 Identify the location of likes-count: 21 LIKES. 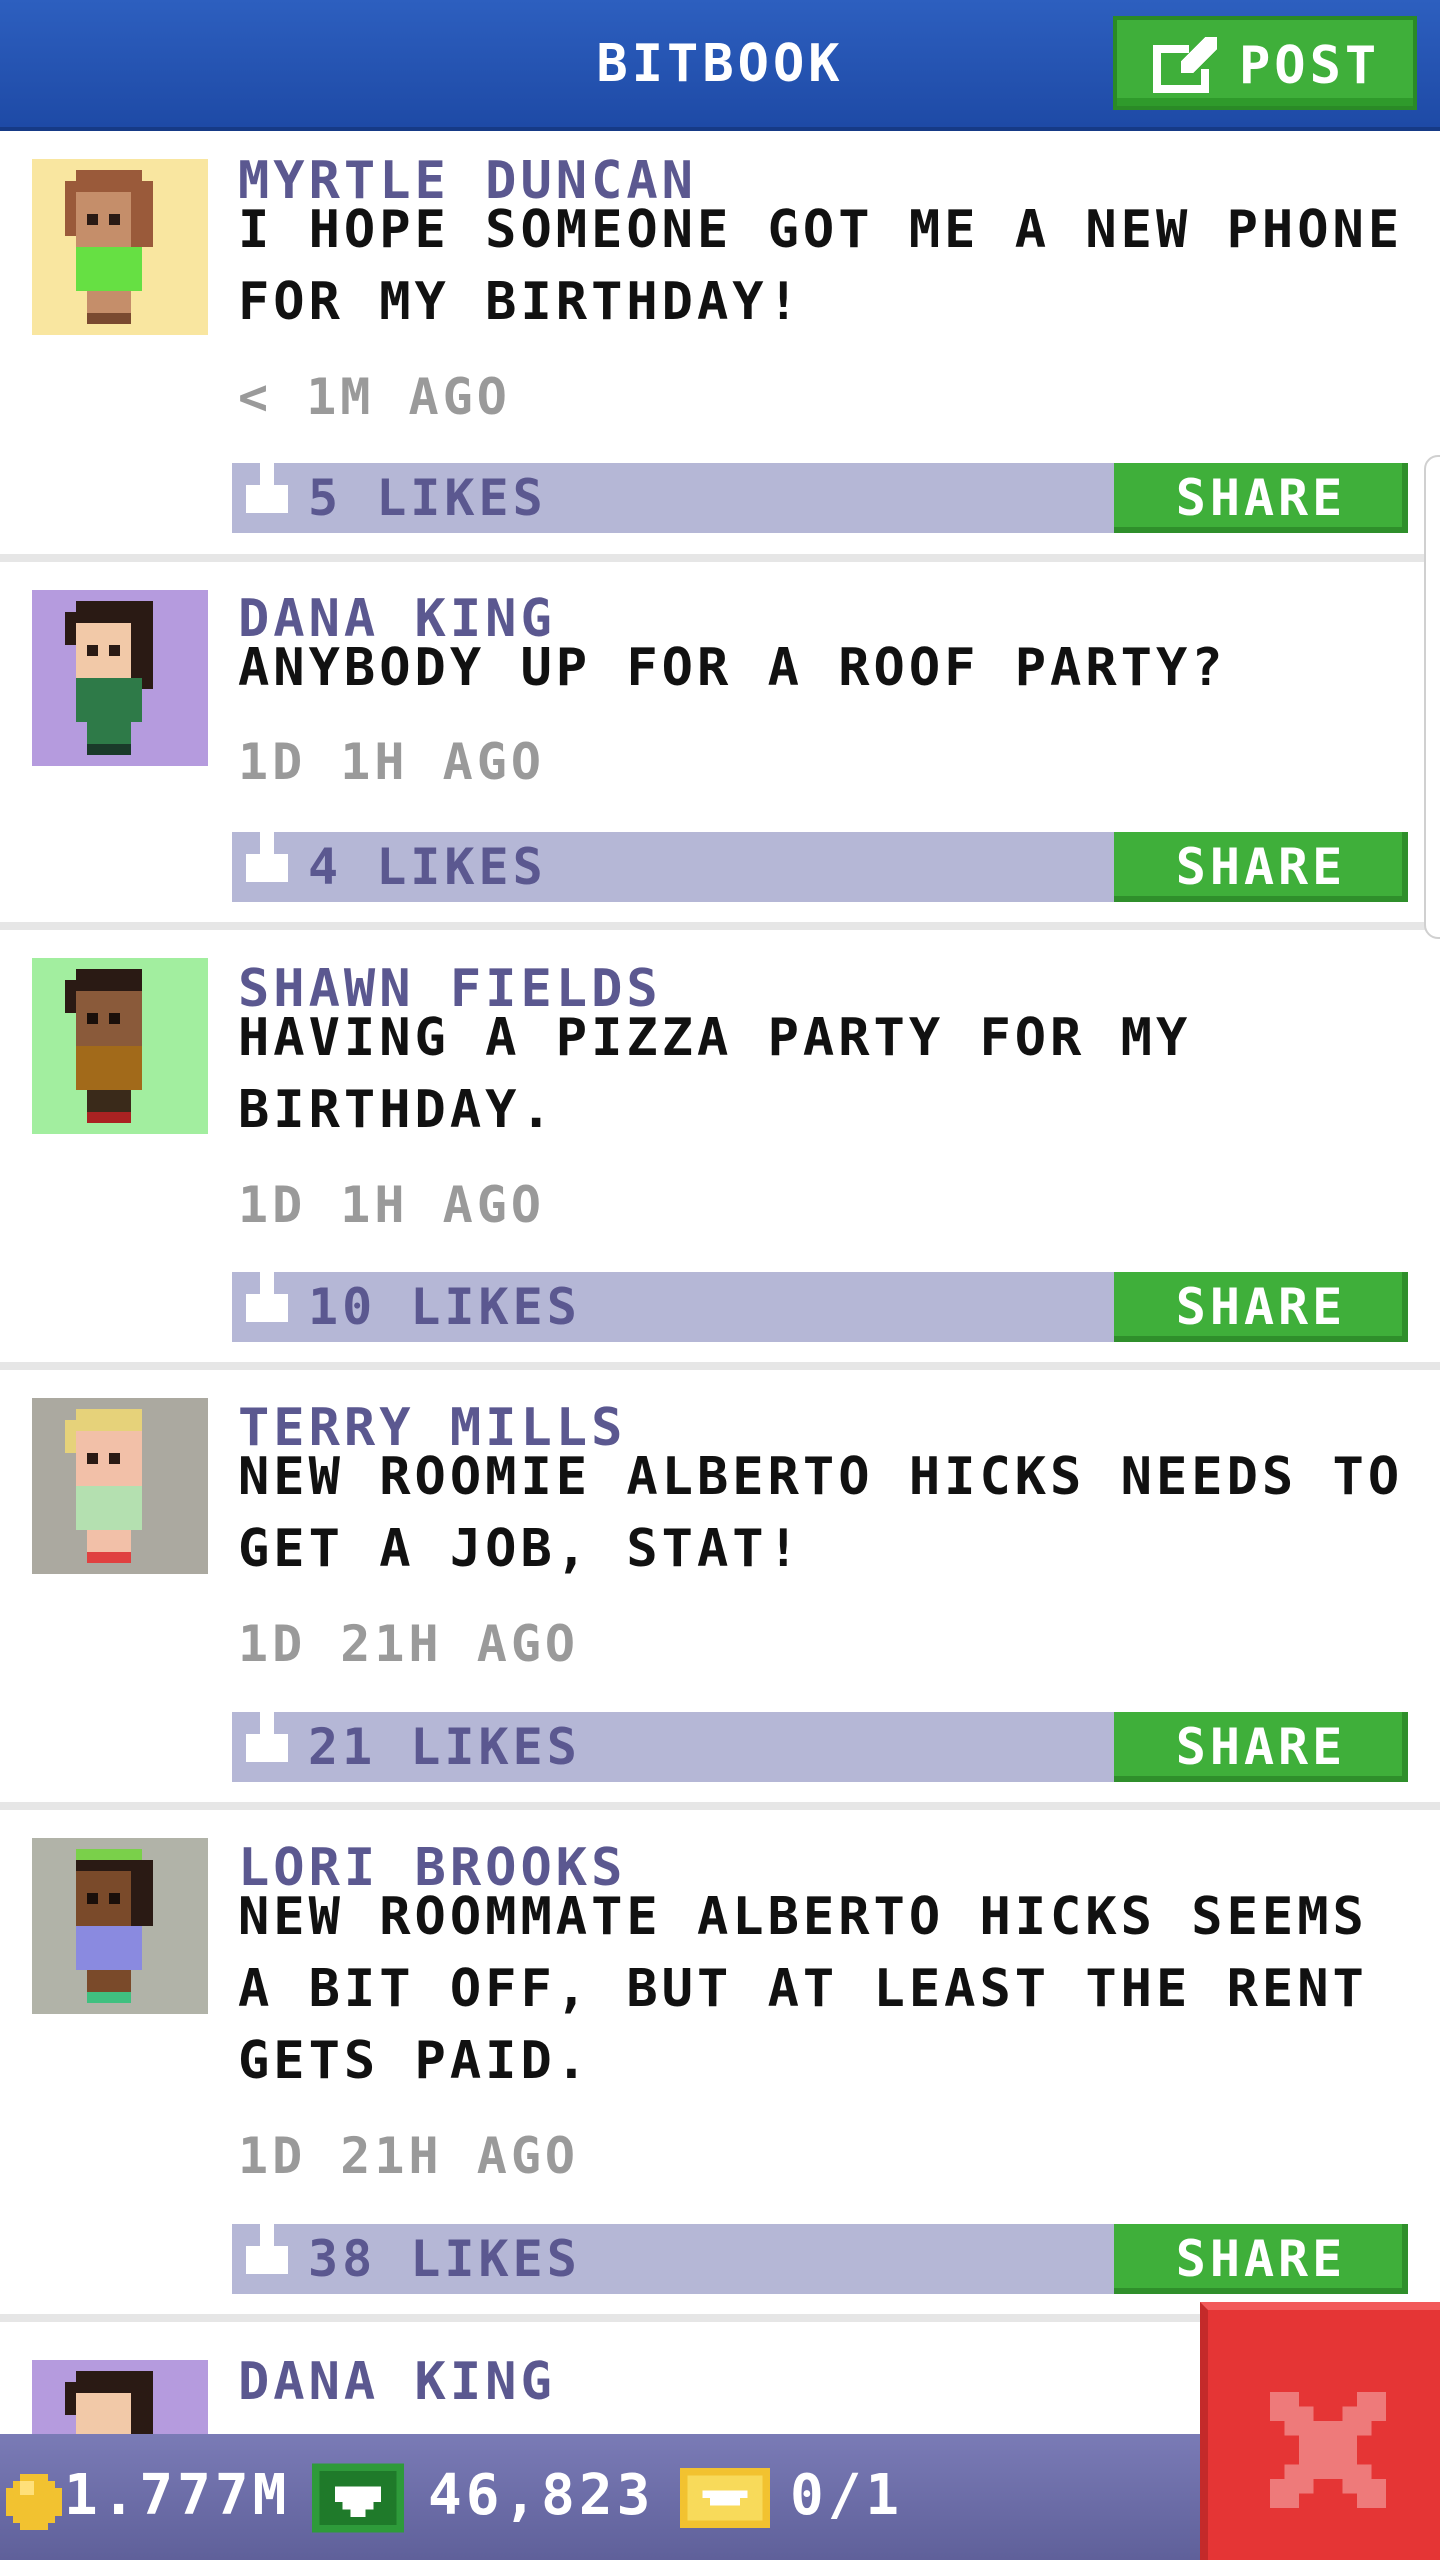
(444, 1747).